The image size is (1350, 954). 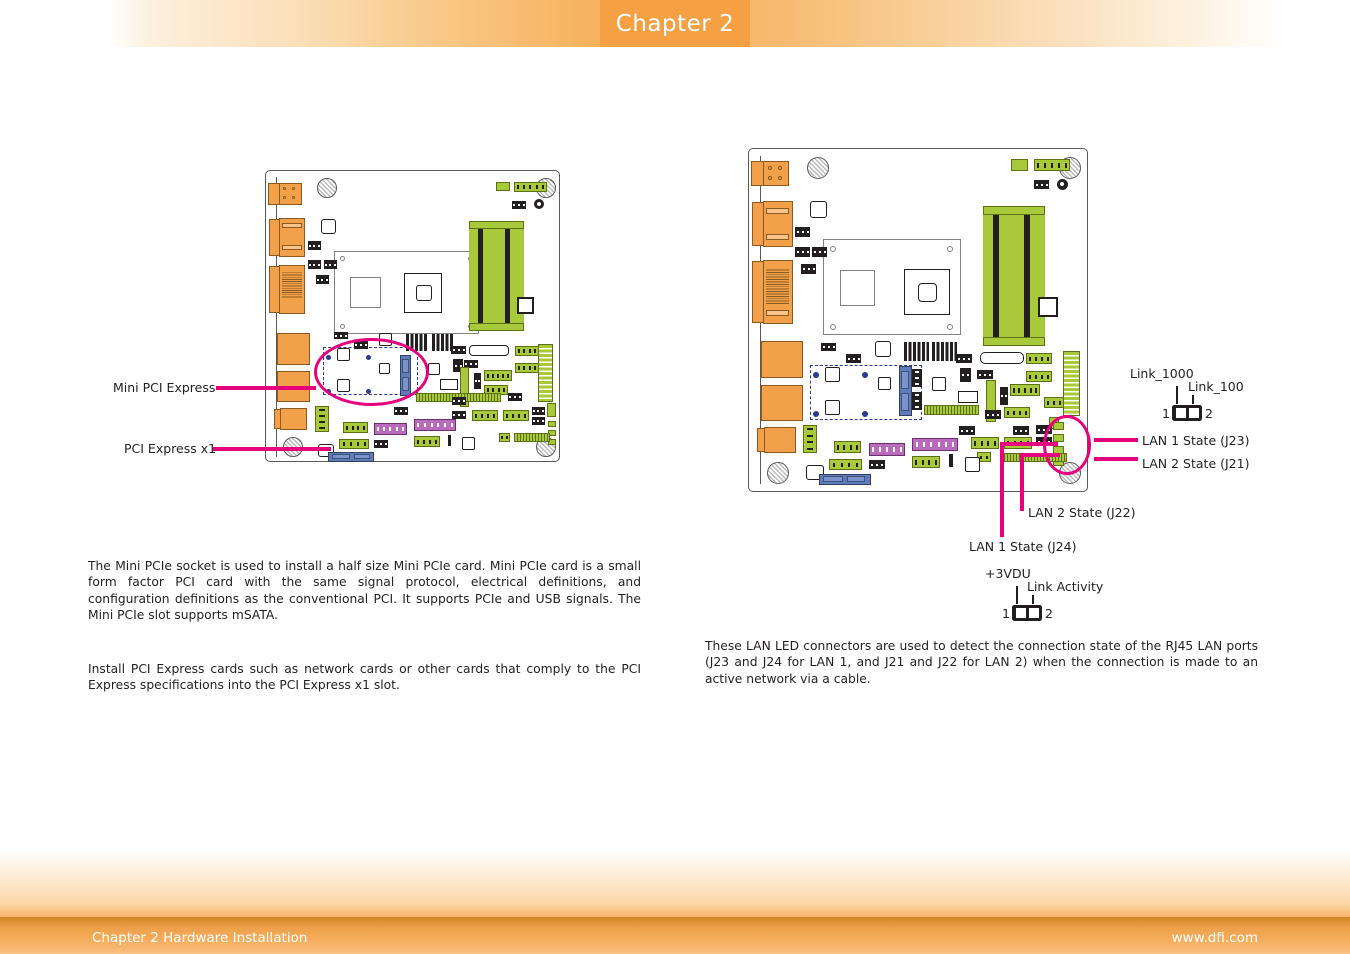 What do you see at coordinates (1033, 599) in the screenshot?
I see `jumper-pin2-lead` at bounding box center [1033, 599].